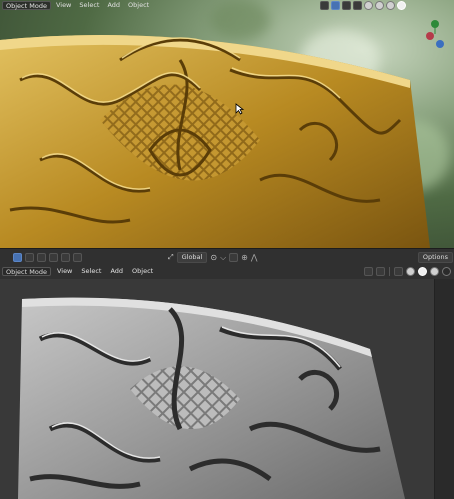 This screenshot has width=454, height=499. What do you see at coordinates (234, 257) in the screenshot?
I see `snap-target-icon` at bounding box center [234, 257].